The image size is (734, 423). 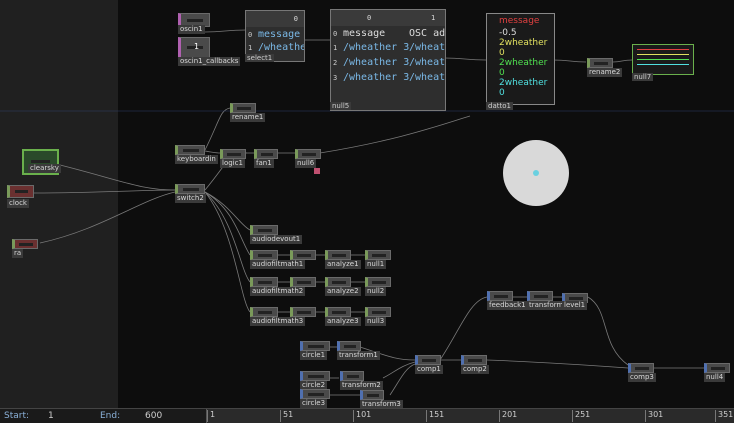 I want to click on null2-body, so click(x=378, y=282).